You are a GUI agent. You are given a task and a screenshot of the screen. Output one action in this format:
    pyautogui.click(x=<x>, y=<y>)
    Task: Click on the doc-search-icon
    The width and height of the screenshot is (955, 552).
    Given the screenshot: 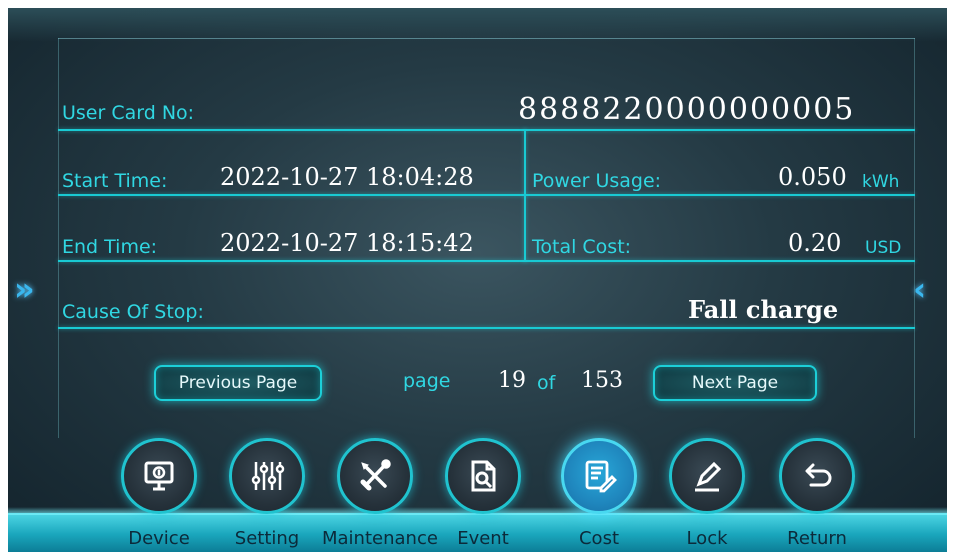 What is the action you would take?
    pyautogui.click(x=483, y=476)
    